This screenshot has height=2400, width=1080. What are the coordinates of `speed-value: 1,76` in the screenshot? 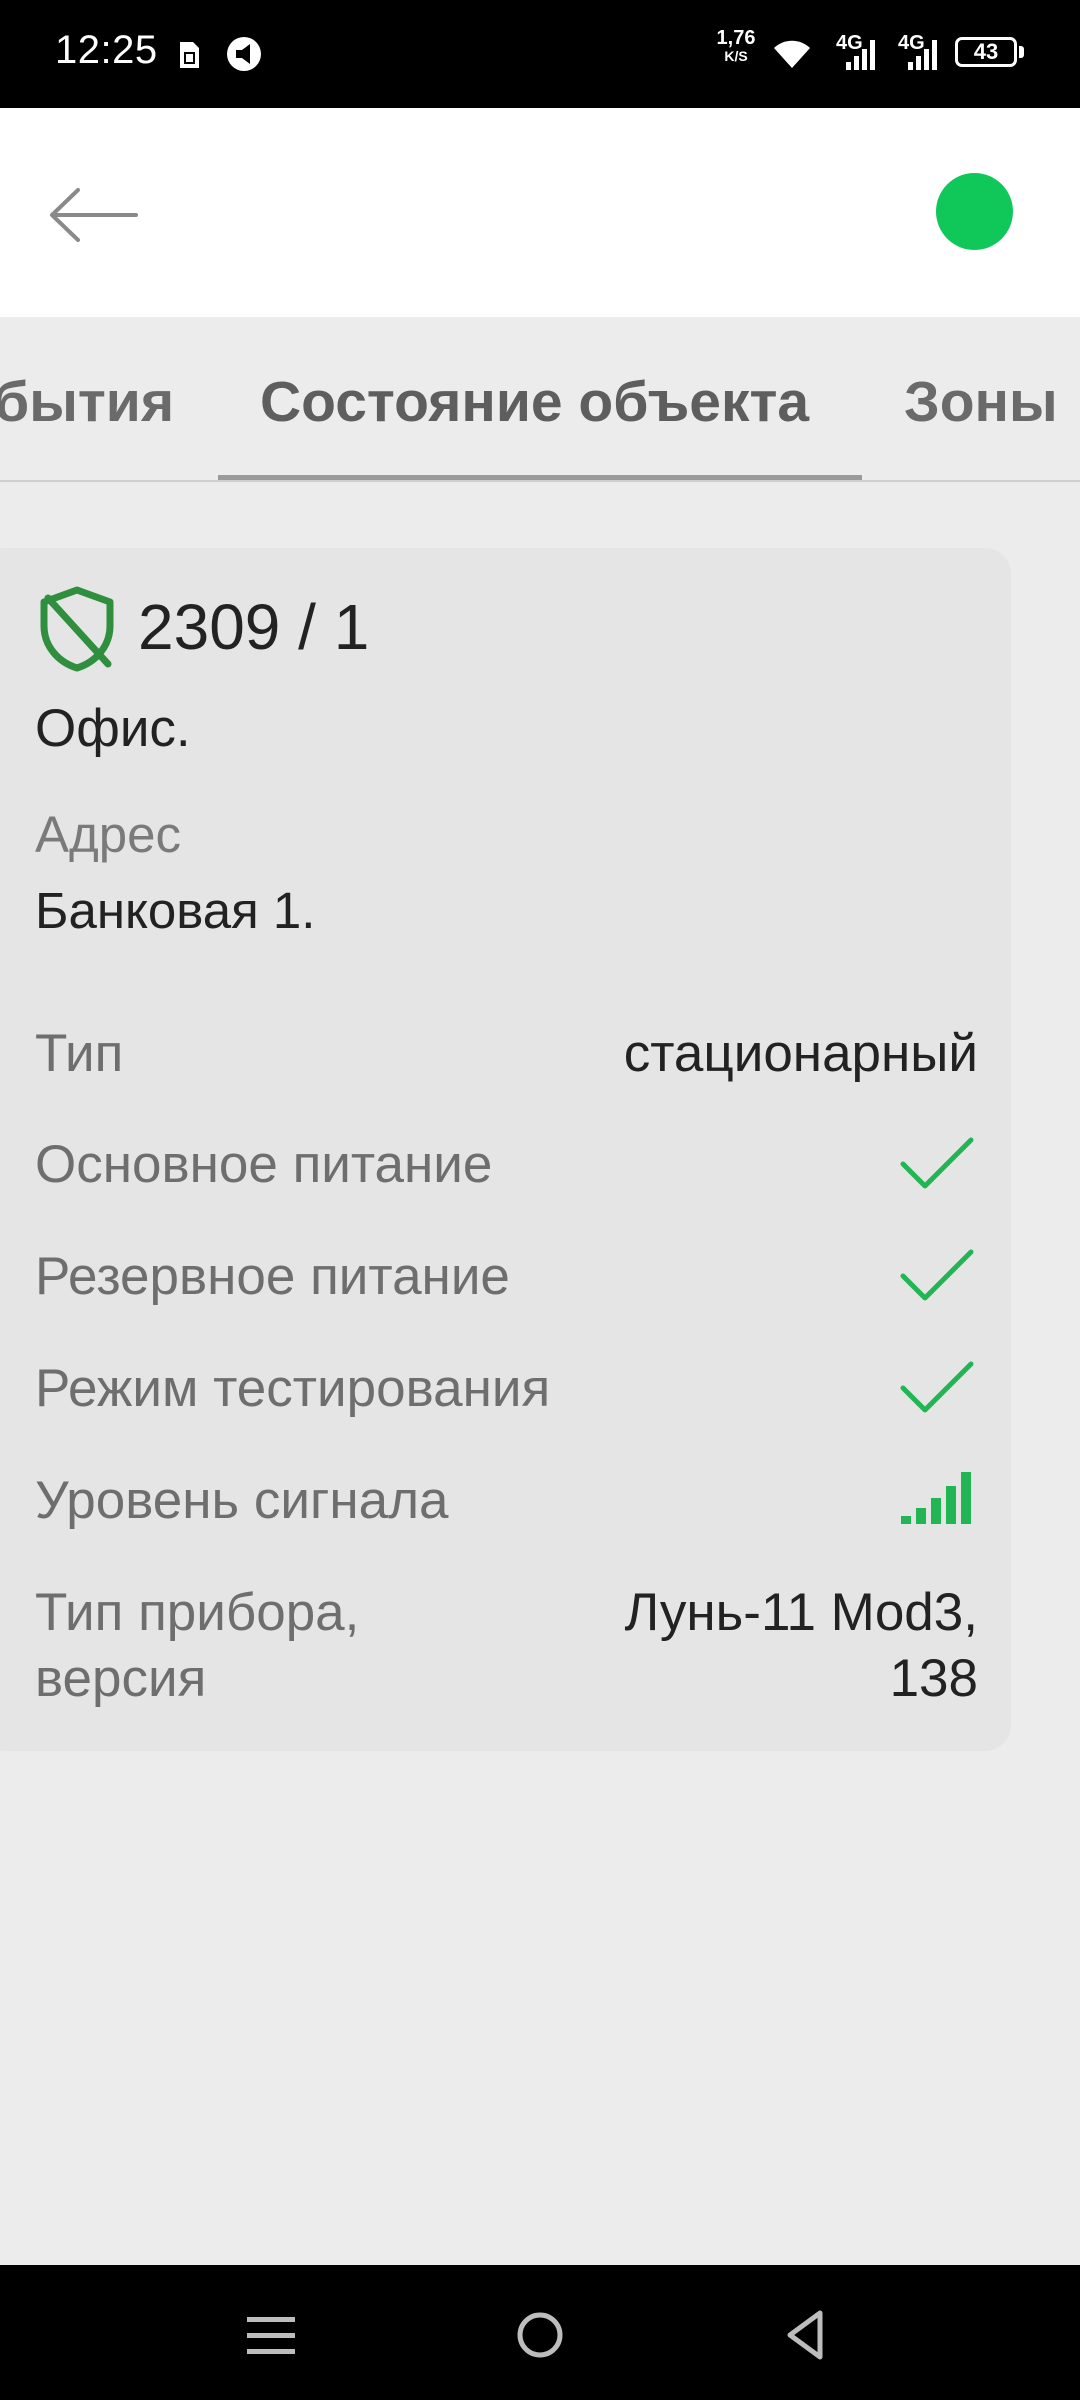 It's located at (736, 38).